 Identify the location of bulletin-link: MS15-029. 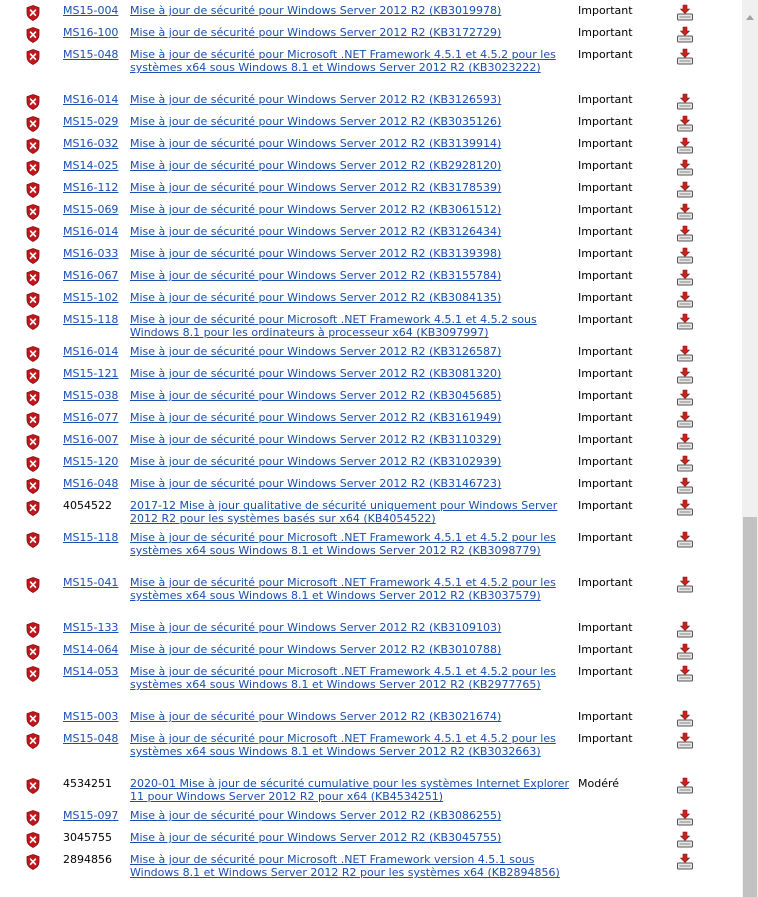
(90, 121).